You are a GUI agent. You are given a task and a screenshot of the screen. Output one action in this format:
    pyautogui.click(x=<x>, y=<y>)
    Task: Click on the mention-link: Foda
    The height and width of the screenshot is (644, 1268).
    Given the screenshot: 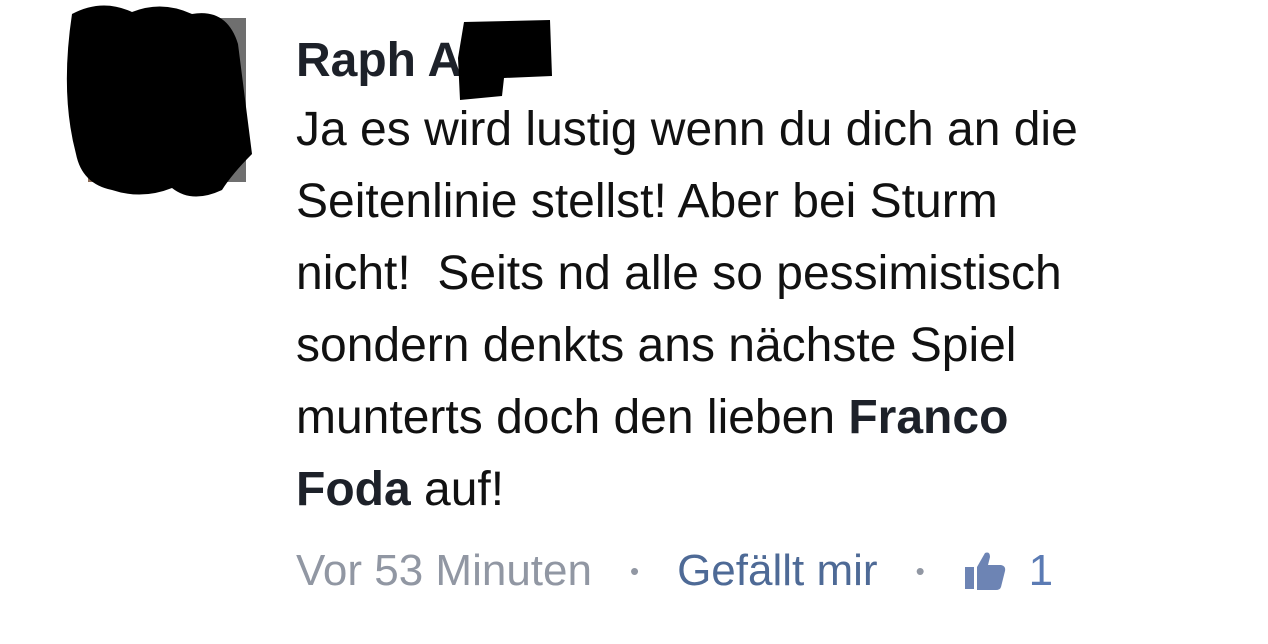 What is the action you would take?
    pyautogui.click(x=353, y=489)
    